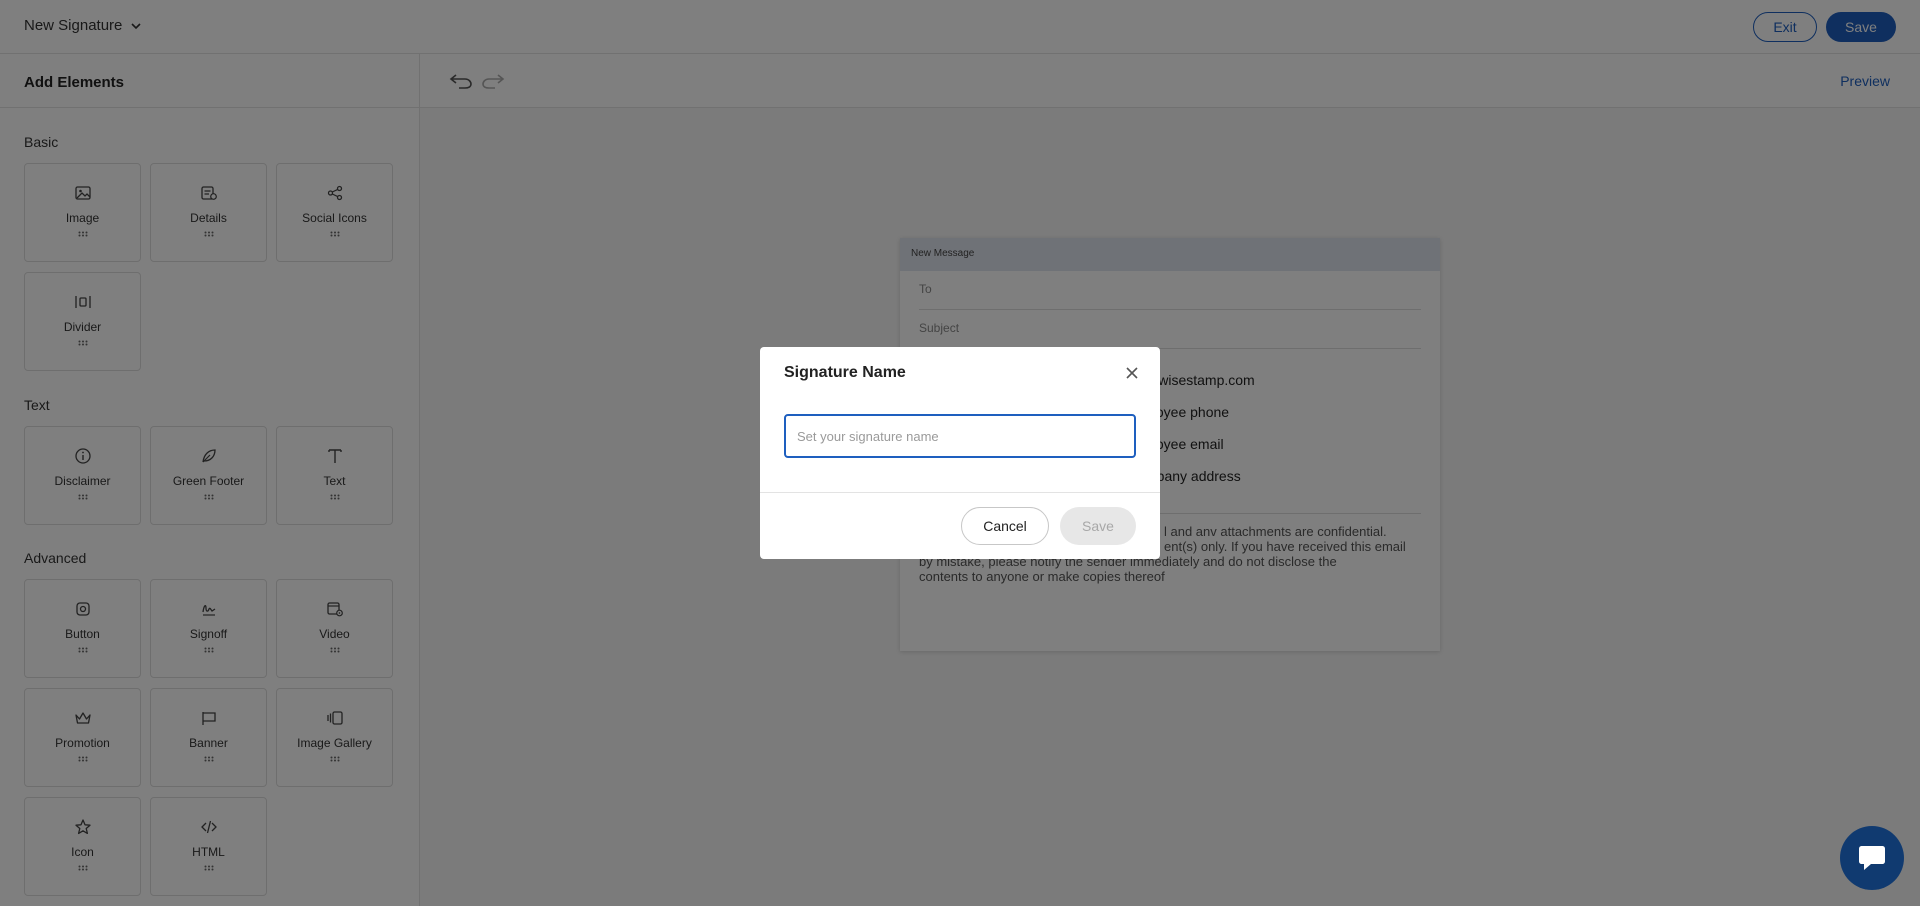  I want to click on chat-icon, so click(1872, 858).